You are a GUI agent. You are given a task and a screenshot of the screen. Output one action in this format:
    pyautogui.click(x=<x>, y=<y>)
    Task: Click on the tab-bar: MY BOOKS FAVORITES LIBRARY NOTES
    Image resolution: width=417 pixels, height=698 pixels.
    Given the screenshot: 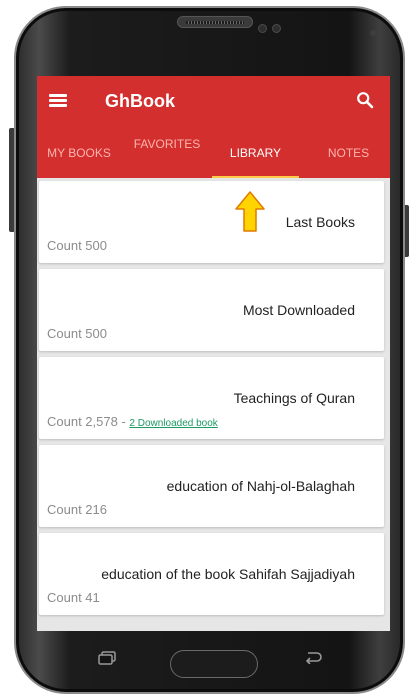 What is the action you would take?
    pyautogui.click(x=213, y=155)
    